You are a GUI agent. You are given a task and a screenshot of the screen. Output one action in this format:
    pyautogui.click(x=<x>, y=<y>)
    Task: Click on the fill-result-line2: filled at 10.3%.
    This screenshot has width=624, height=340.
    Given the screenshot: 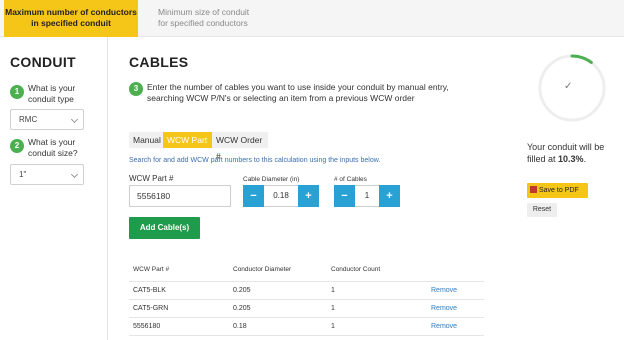 What is the action you would take?
    pyautogui.click(x=573, y=159)
    